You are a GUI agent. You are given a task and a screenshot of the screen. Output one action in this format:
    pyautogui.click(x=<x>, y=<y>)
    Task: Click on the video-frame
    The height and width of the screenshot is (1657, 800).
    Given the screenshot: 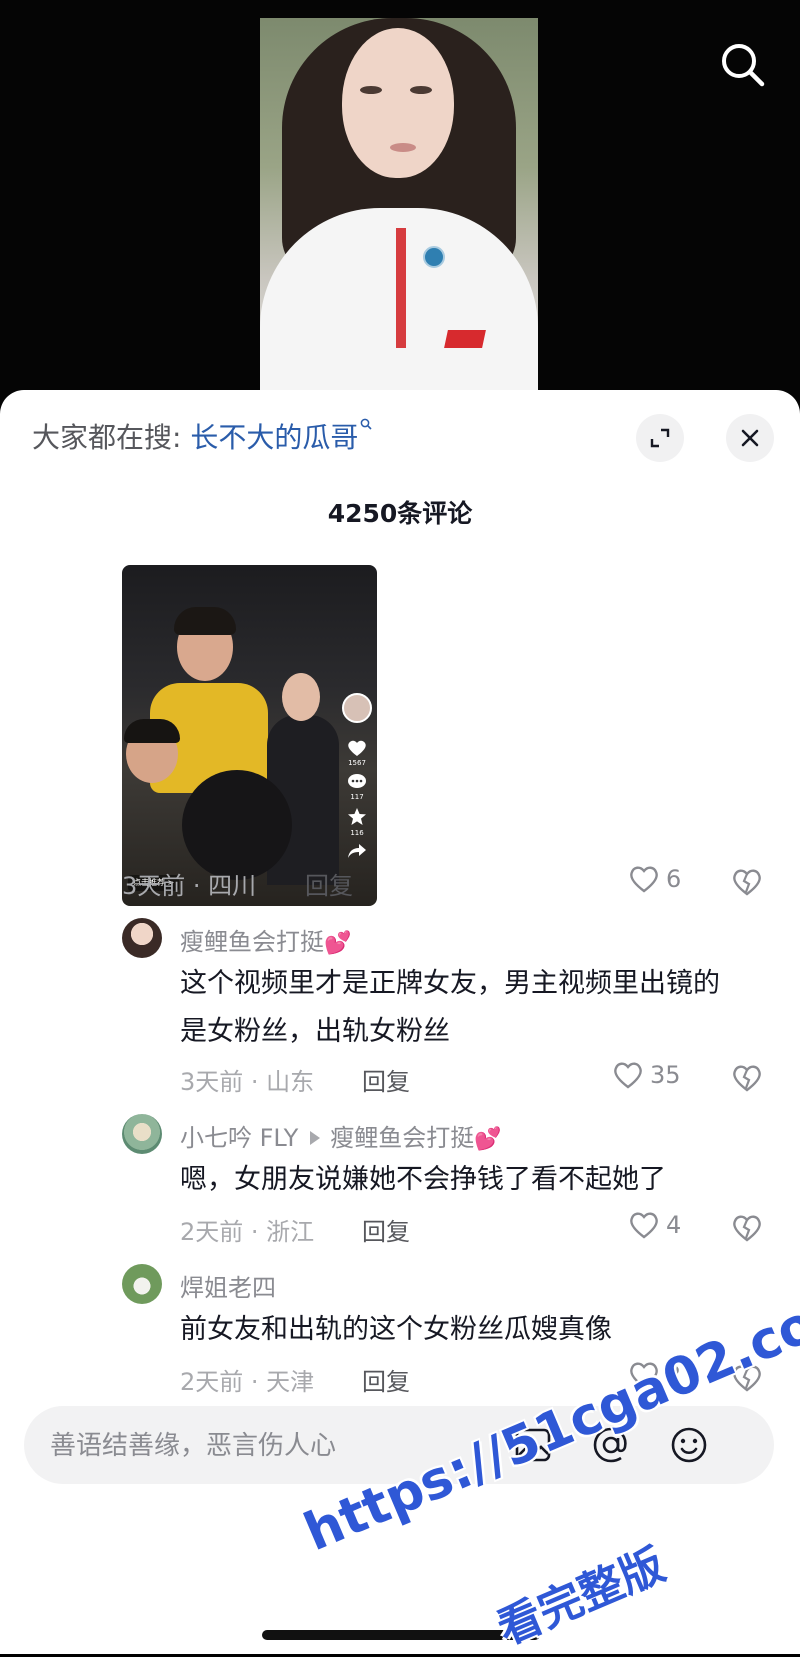 What is the action you would take?
    pyautogui.click(x=399, y=204)
    